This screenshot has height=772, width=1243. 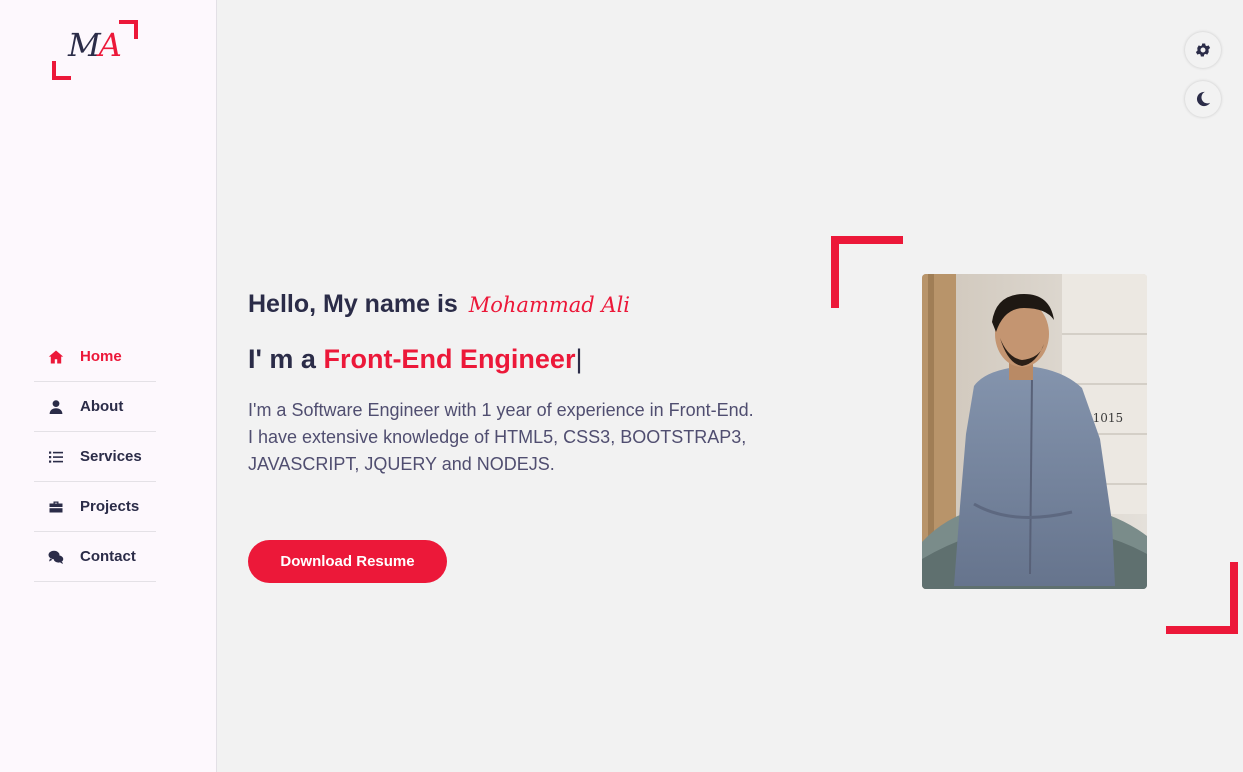 I want to click on download-resume-button: Download Resume, so click(x=347, y=561).